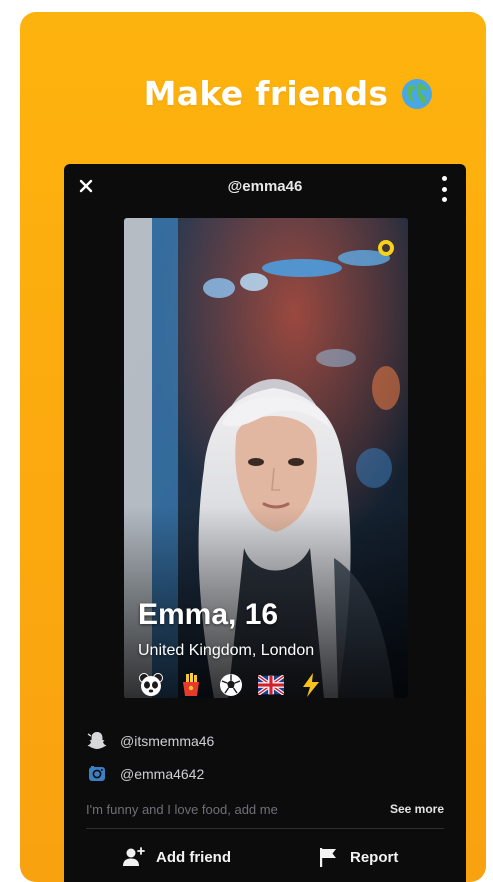 The width and height of the screenshot is (493, 882). What do you see at coordinates (191, 685) in the screenshot?
I see `fries-icon` at bounding box center [191, 685].